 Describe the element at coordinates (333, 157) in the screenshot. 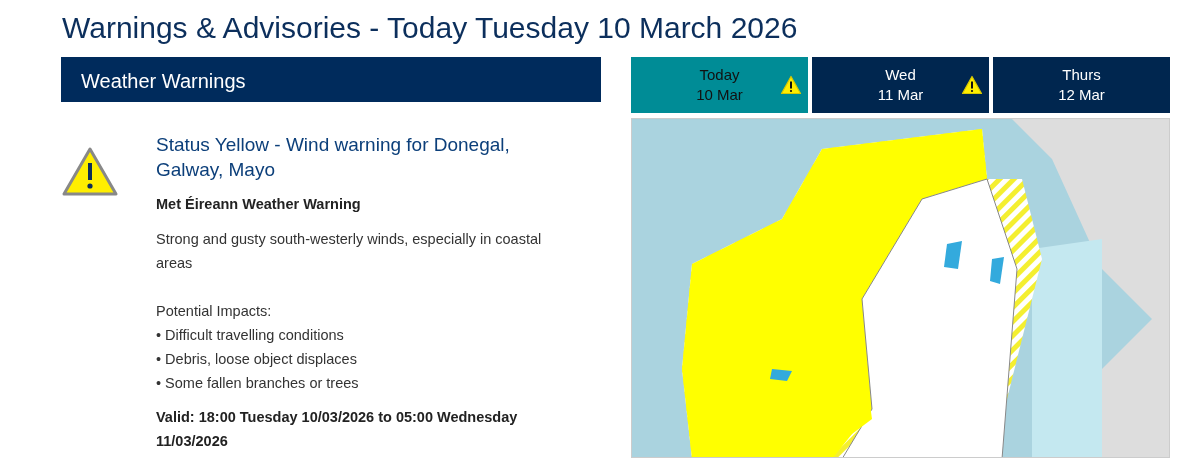

I see `warning-title: Status Yellow - Wind warning for Donegal, Galway, Mayo` at that location.